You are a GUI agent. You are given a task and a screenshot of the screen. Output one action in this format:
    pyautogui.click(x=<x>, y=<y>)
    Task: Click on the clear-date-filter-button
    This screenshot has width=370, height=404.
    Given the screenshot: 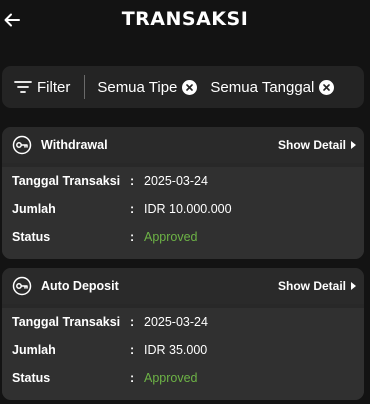 What is the action you would take?
    pyautogui.click(x=327, y=87)
    